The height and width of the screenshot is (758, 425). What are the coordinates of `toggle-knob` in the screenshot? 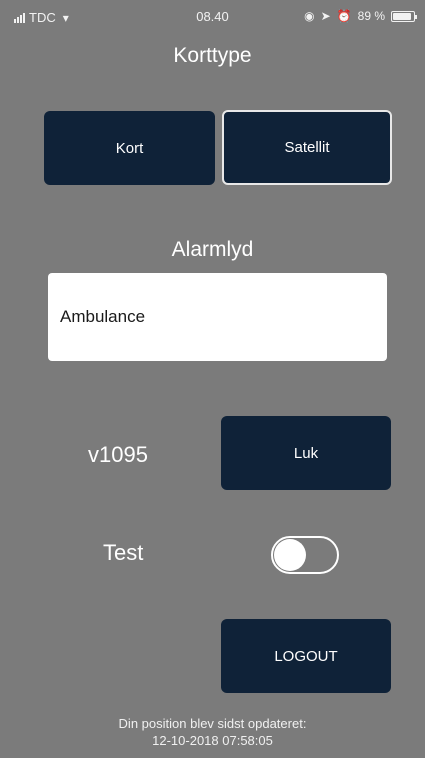 It's located at (290, 555).